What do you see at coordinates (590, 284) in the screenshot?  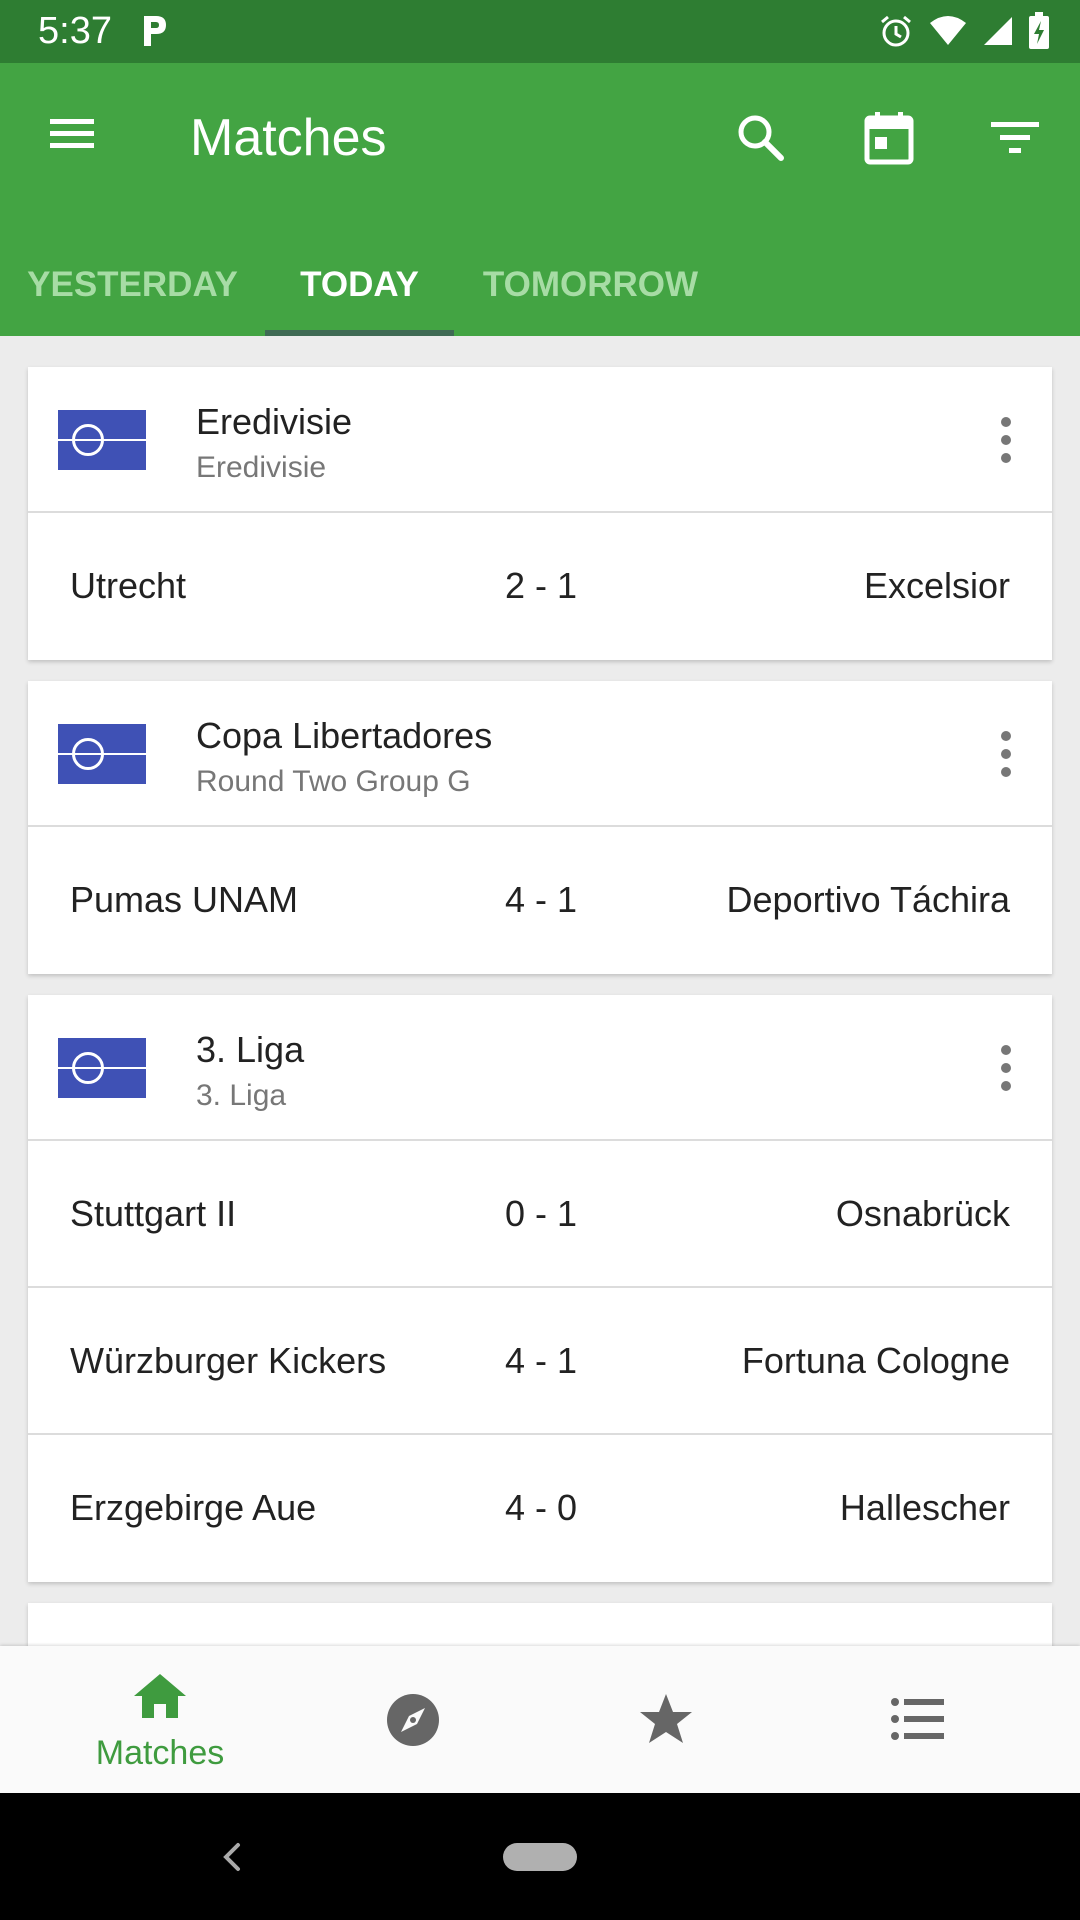 I see `tab-tomorrow: TOMORROW` at bounding box center [590, 284].